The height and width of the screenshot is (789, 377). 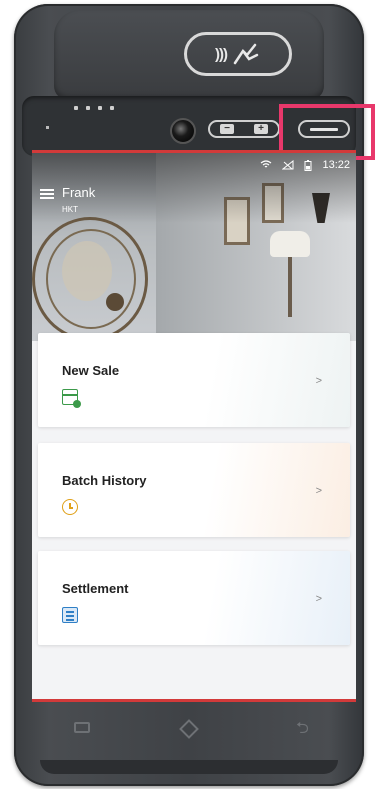 What do you see at coordinates (246, 54) in the screenshot?
I see `tap-hand-icon` at bounding box center [246, 54].